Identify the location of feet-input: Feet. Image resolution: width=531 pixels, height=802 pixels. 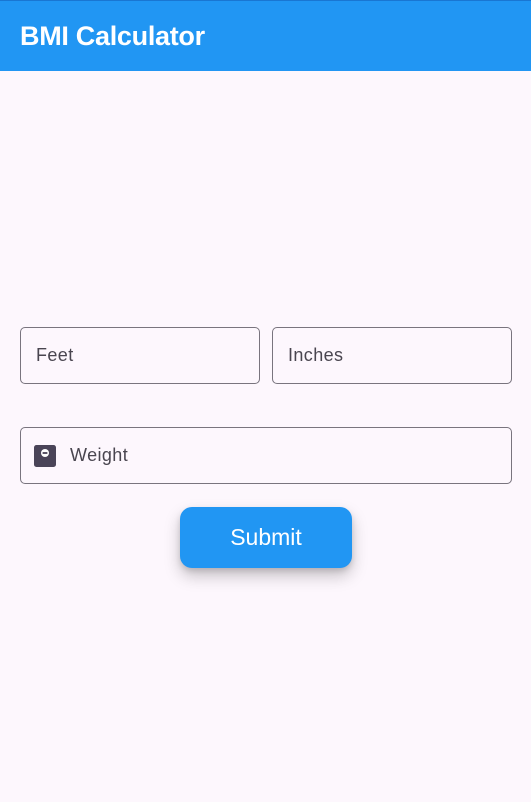
(140, 355).